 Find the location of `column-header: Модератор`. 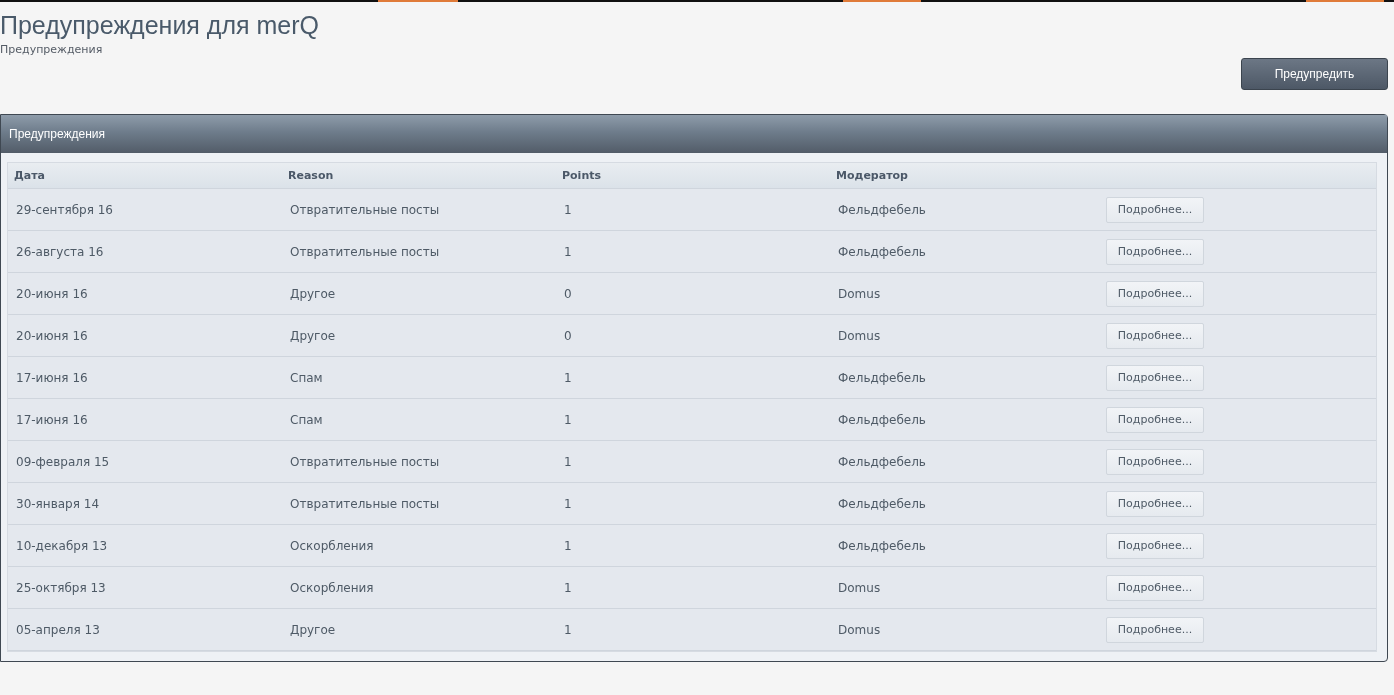

column-header: Модератор is located at coordinates (871, 175).